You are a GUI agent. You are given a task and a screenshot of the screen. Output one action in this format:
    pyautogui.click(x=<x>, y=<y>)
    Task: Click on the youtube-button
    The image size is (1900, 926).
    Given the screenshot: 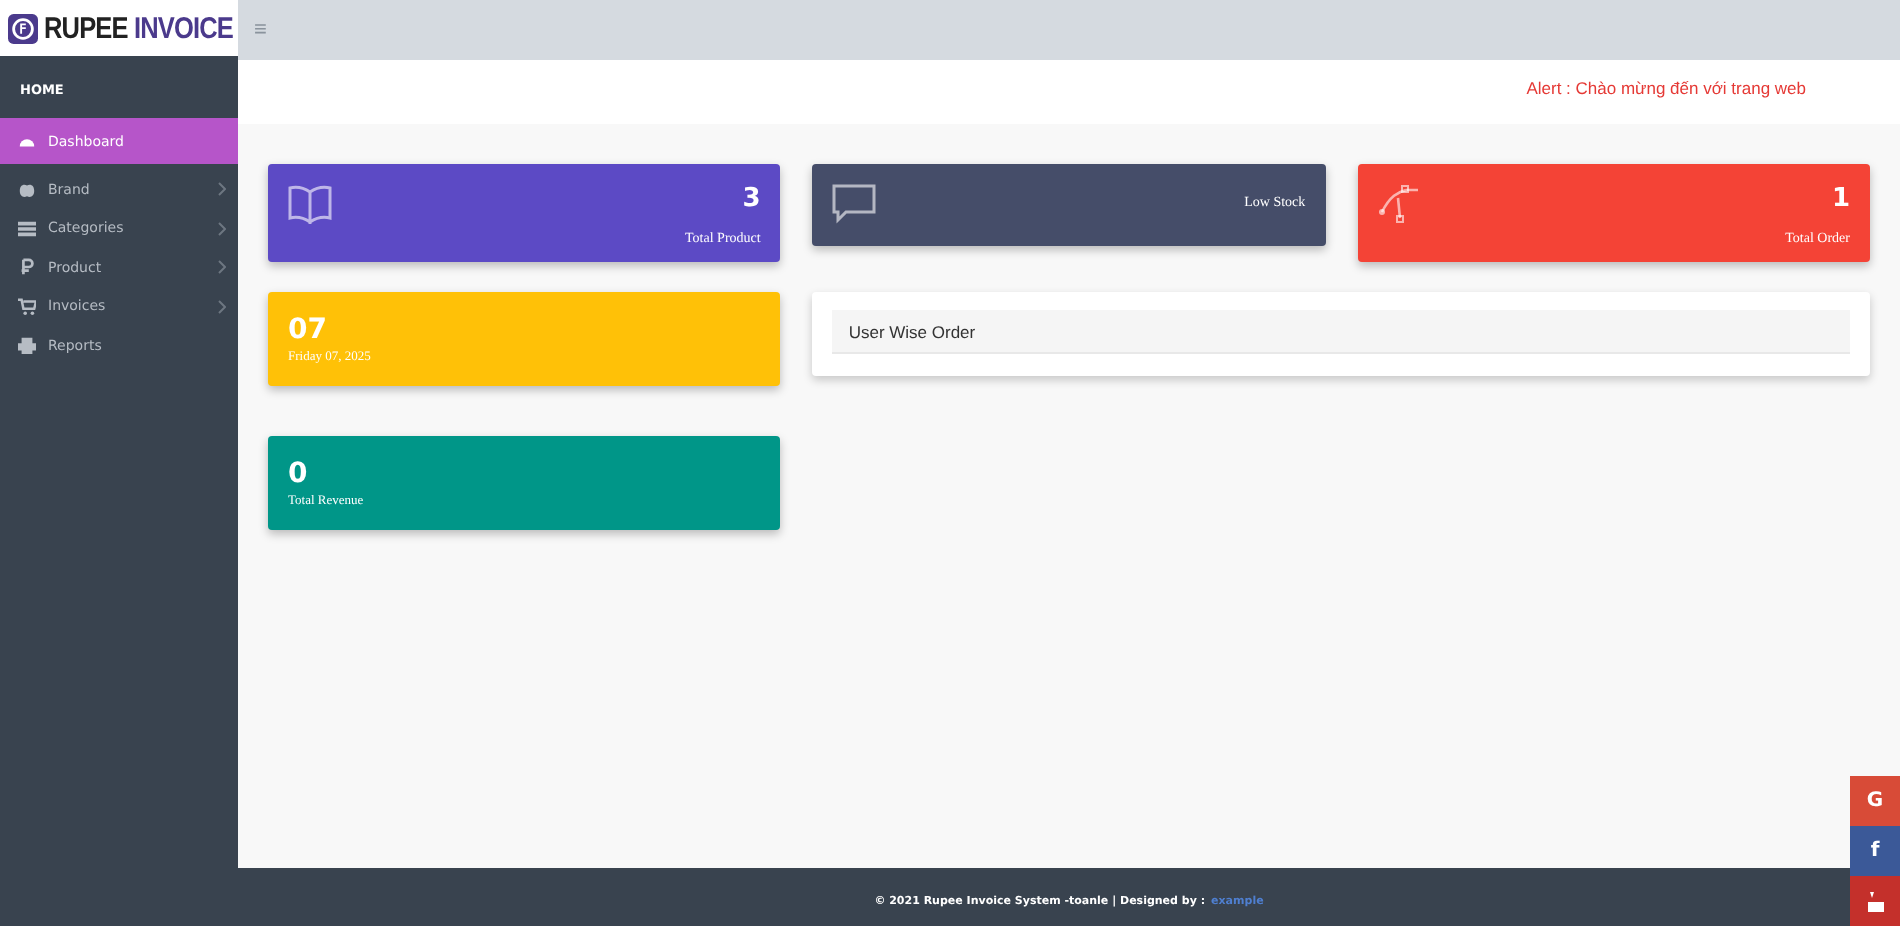 What is the action you would take?
    pyautogui.click(x=1875, y=901)
    